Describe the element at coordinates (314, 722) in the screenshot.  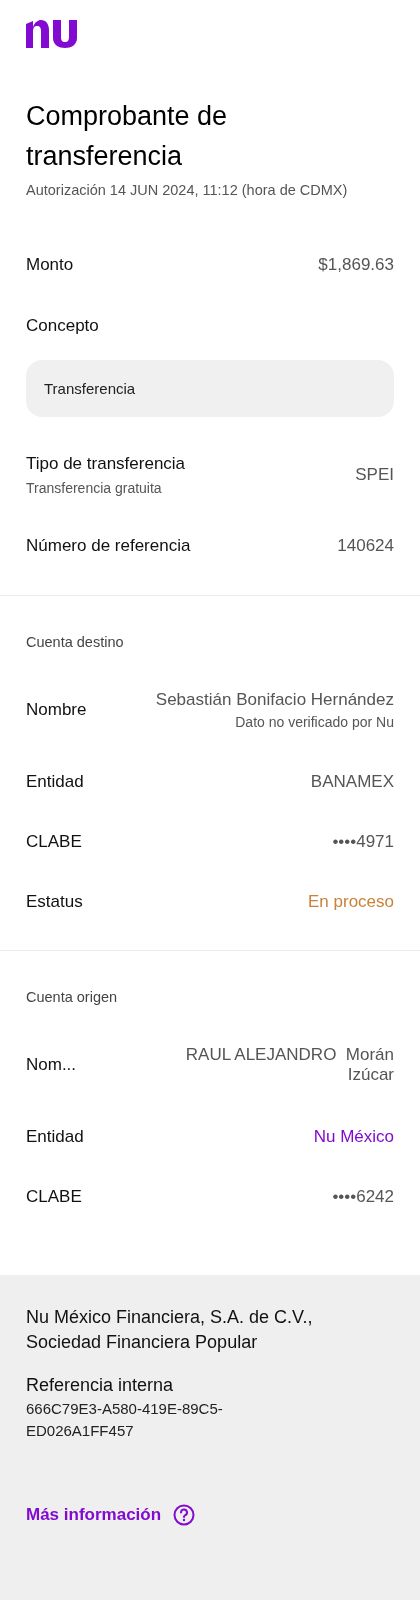
I see `row-note: Dato no verificado por Nu` at that location.